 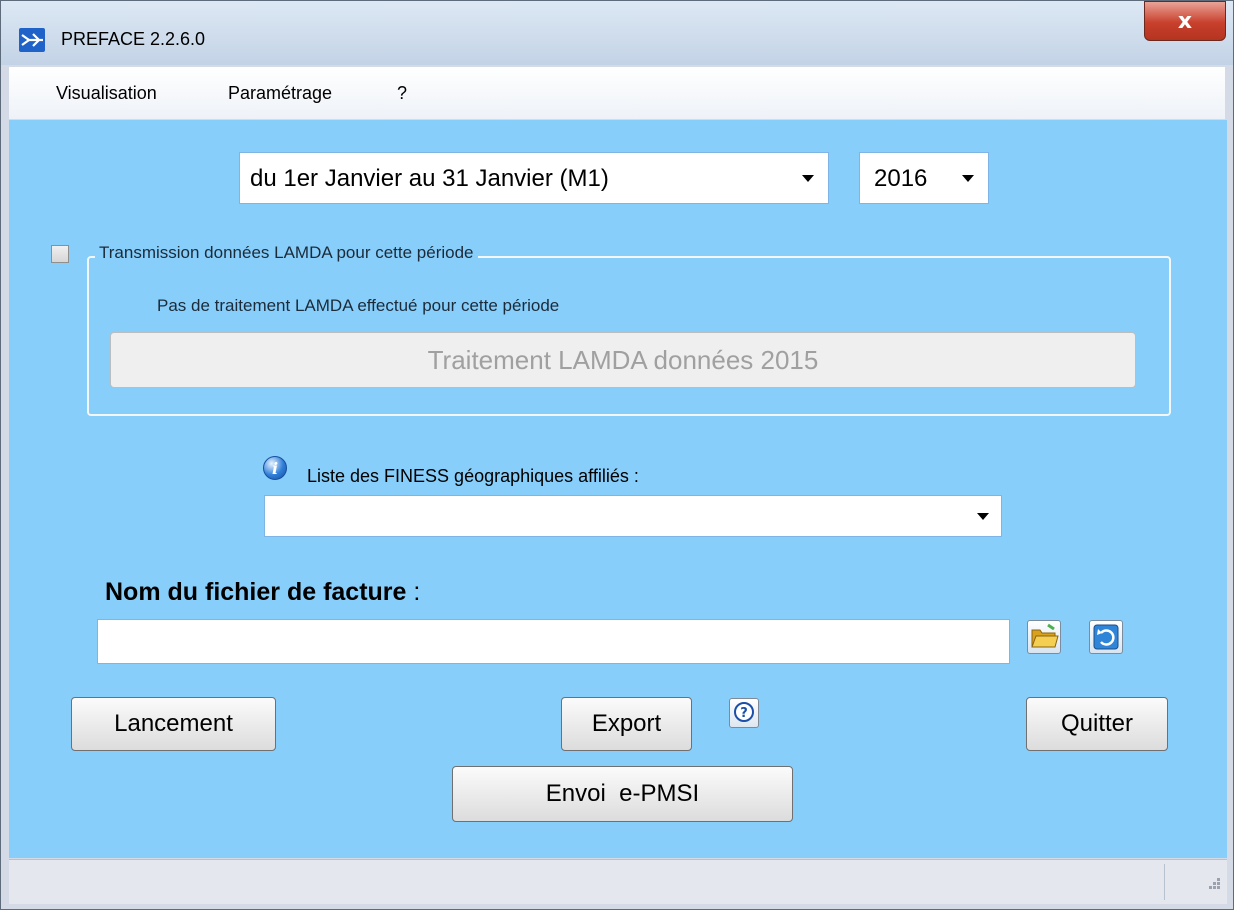 I want to click on resize-grip-icon, so click(x=1214, y=887).